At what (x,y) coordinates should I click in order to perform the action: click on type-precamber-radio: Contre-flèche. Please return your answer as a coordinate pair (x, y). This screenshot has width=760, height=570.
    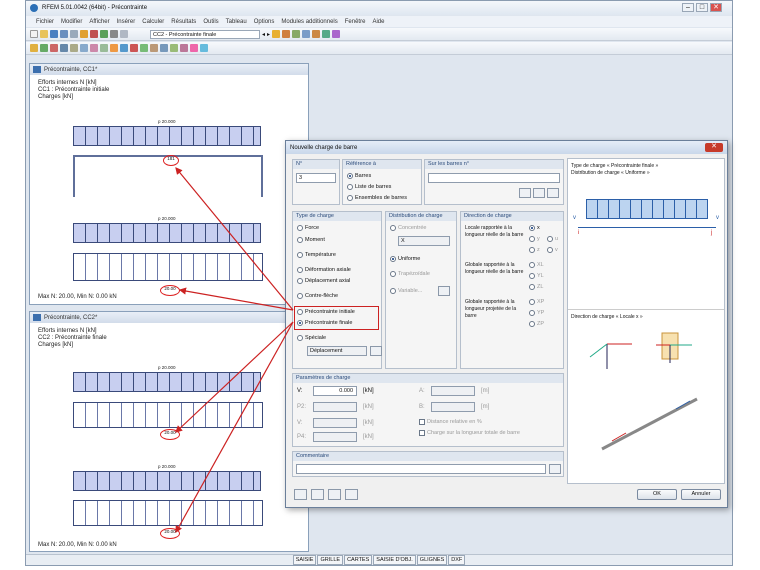
    Looking at the image, I should click on (317, 296).